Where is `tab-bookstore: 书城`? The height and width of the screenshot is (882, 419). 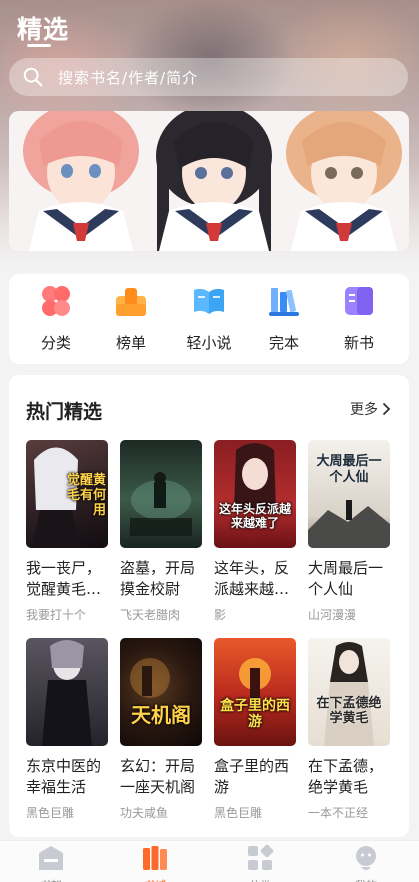
tab-bookstore: 书城 is located at coordinates (155, 862).